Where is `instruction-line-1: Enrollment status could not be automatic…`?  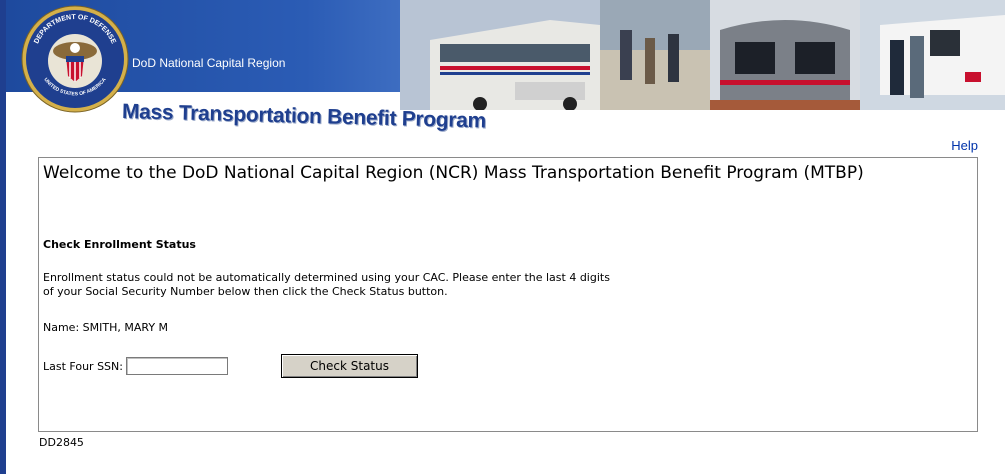
instruction-line-1: Enrollment status could not be automatic… is located at coordinates (326, 277).